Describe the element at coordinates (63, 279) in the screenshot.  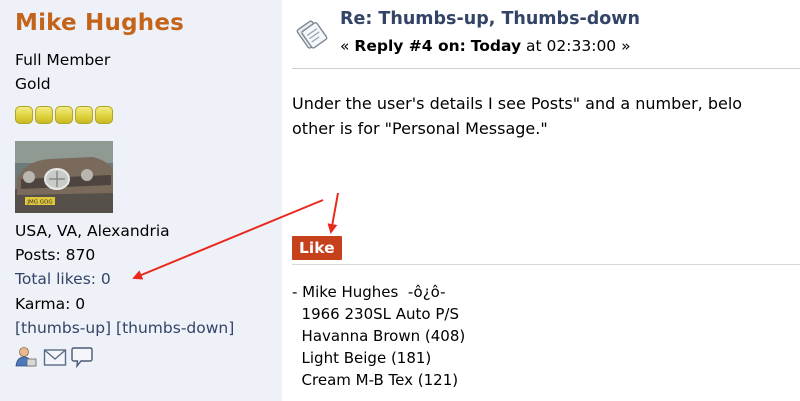
I see `total-likes-link: Total likes: 0` at that location.